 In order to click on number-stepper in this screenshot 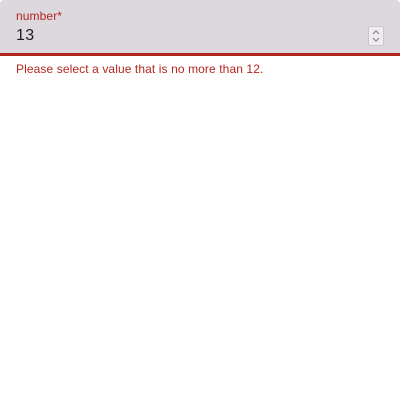, I will do `click(376, 36)`.